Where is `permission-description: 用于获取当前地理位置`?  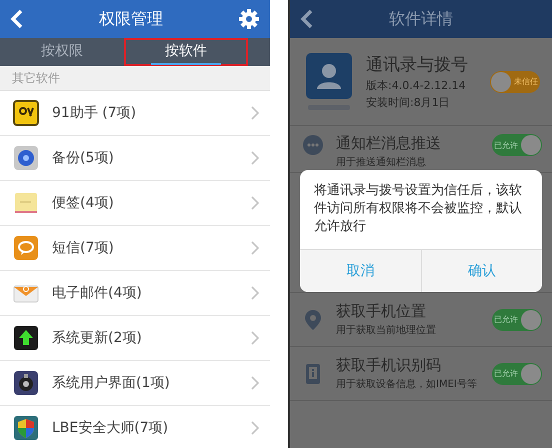
permission-description: 用于获取当前地理位置 is located at coordinates (386, 330).